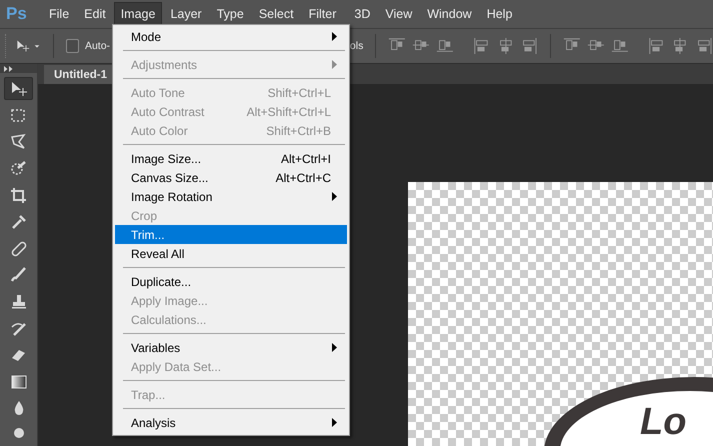 This screenshot has width=713, height=446. I want to click on transform-controls-label: ols, so click(357, 46).